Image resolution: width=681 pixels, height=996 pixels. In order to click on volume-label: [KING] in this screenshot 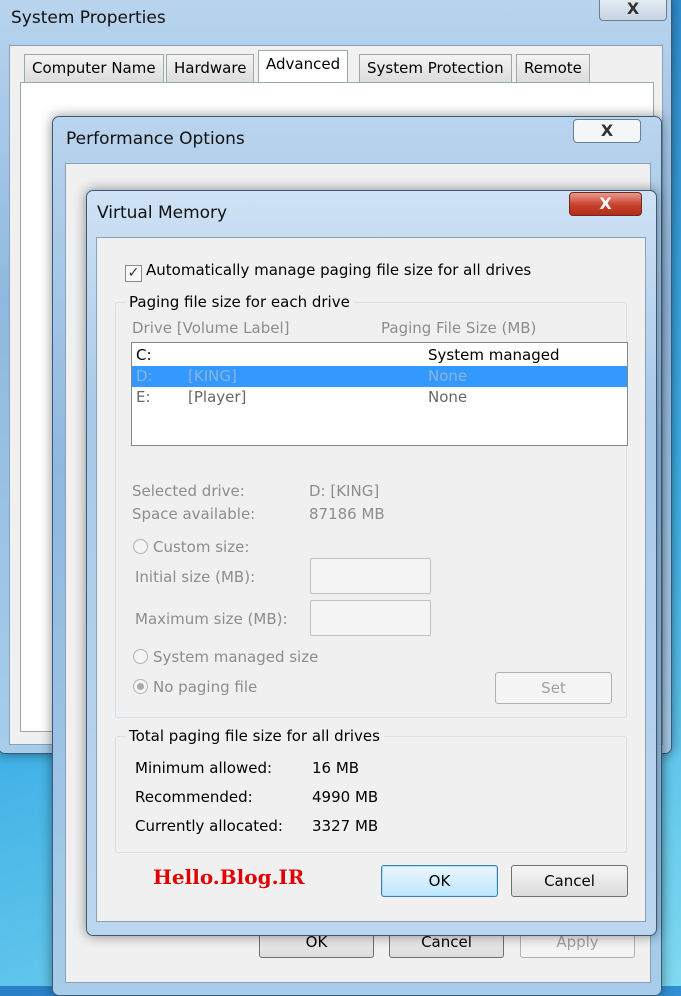, I will do `click(212, 376)`.